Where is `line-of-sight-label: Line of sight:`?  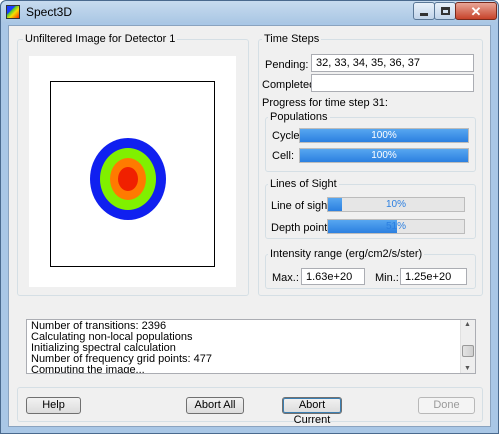 line-of-sight-label: Line of sight: is located at coordinates (302, 206).